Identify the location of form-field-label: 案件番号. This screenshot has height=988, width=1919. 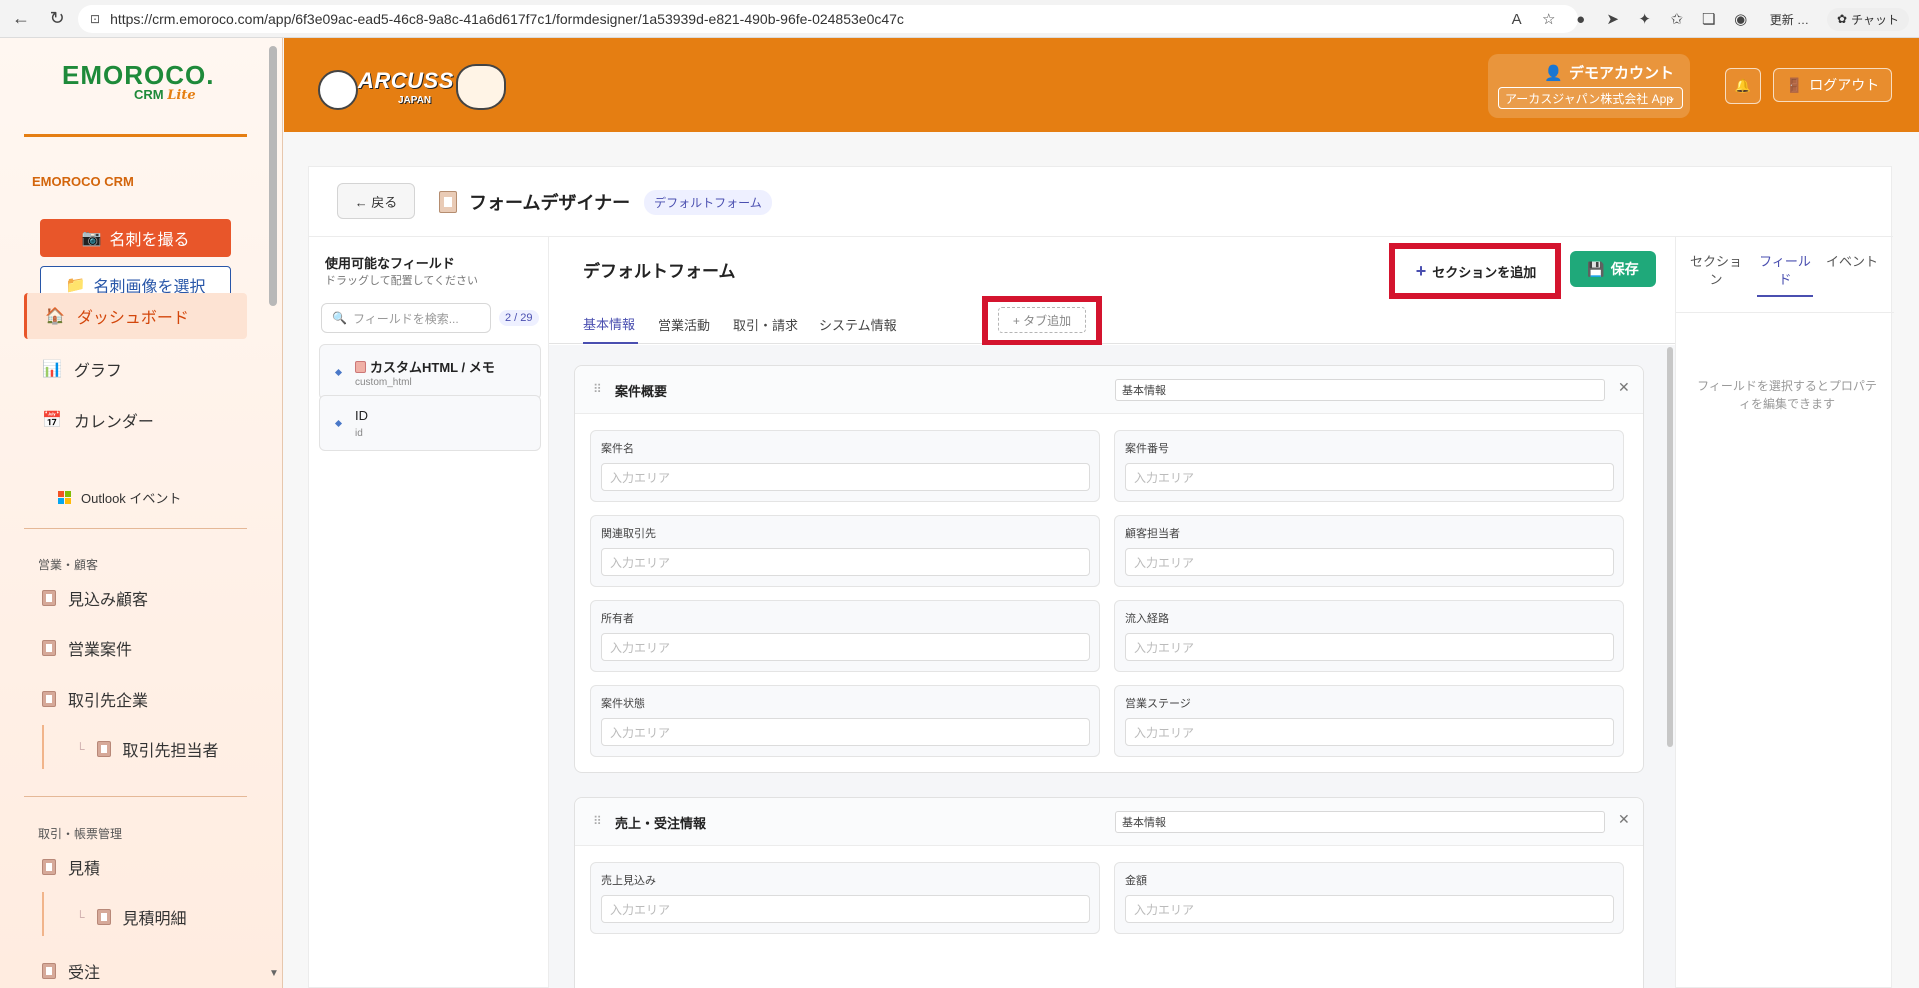
(1147, 449).